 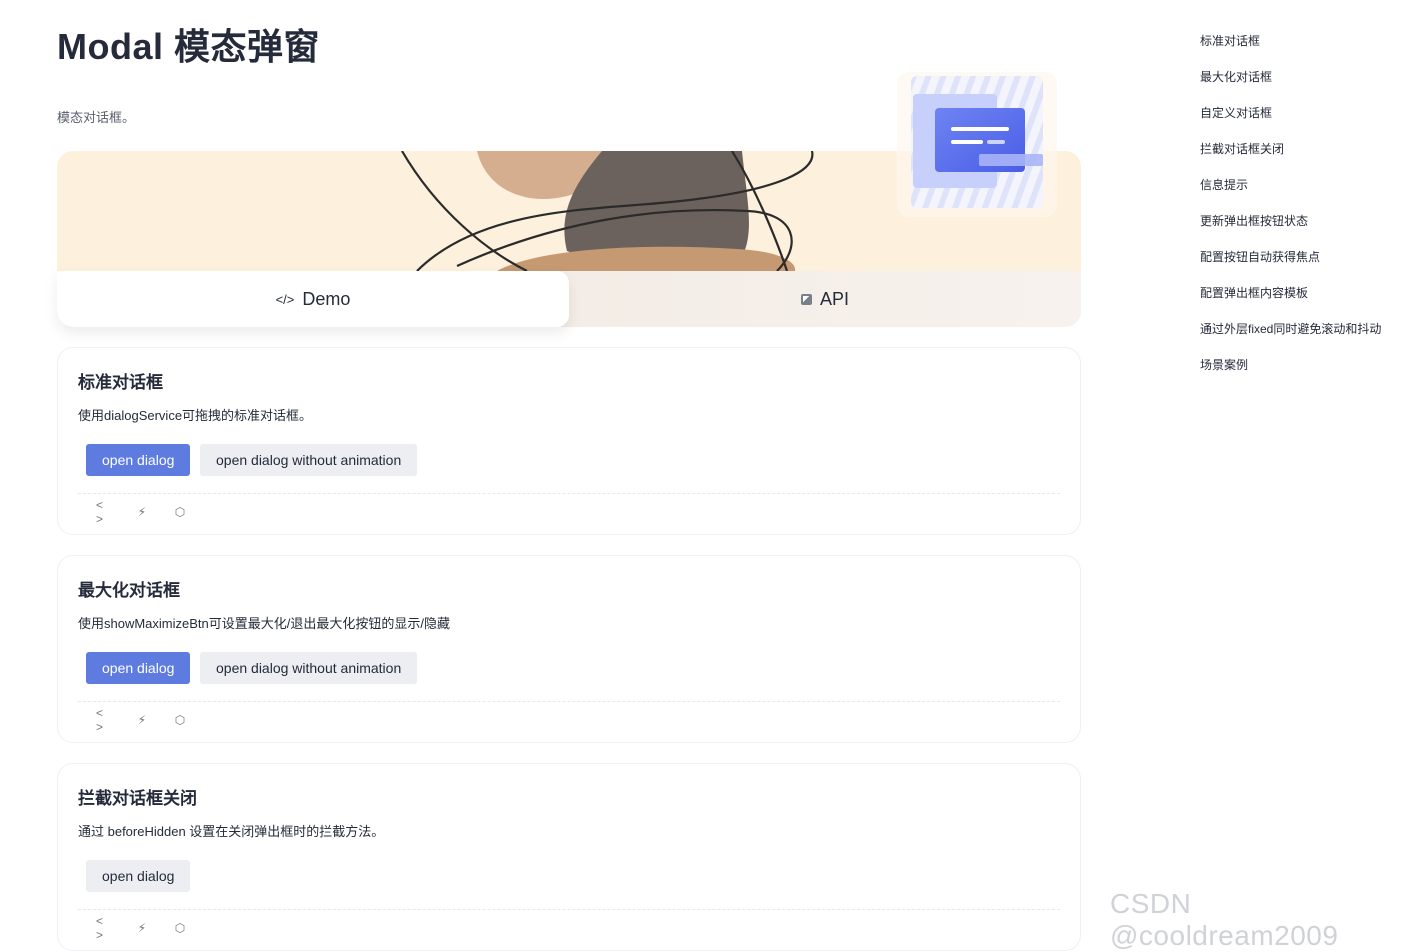 I want to click on demo-description: 使用showMaximizeBtn可设置最大化/退出最大化按钮的显示/隐藏, so click(x=264, y=623).